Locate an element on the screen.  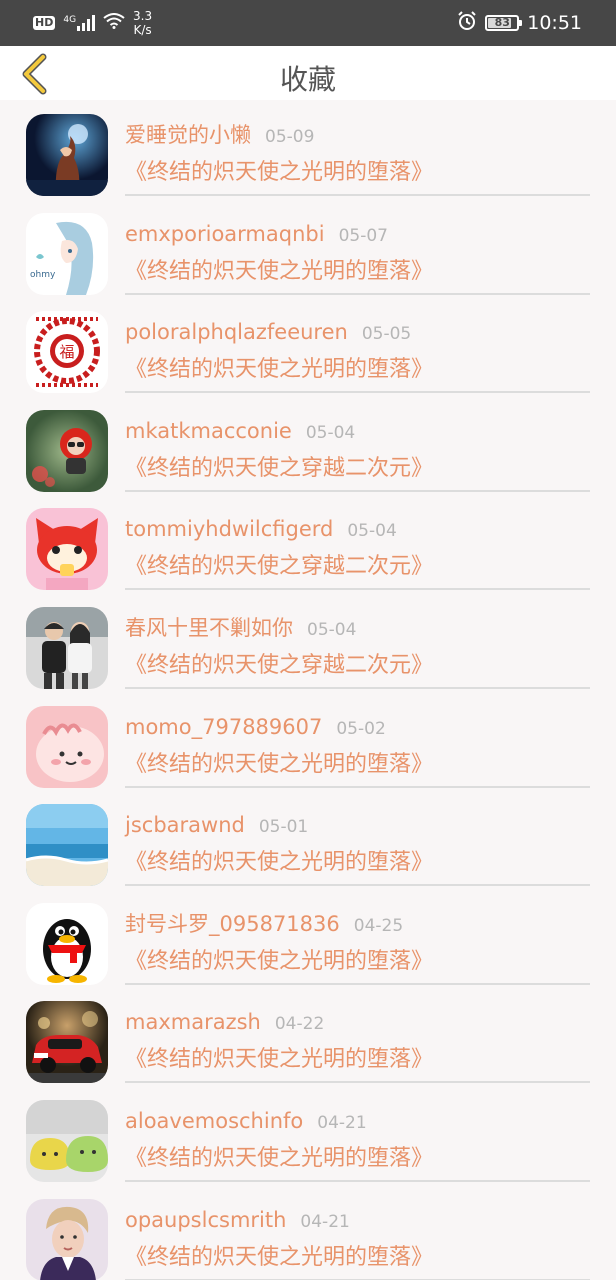
battery-percent: 83 is located at coordinates (502, 22).